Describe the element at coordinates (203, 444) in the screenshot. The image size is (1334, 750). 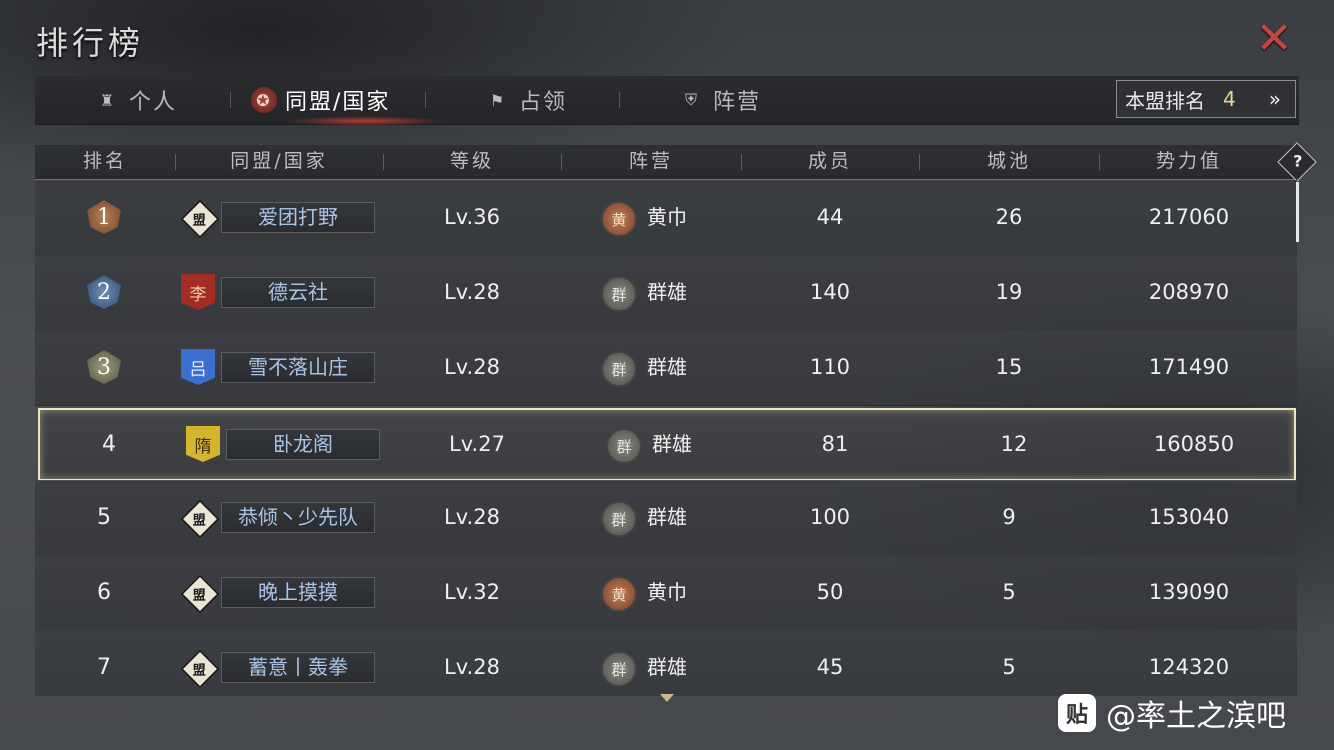
I see `alliance-flag-icon: 隋` at that location.